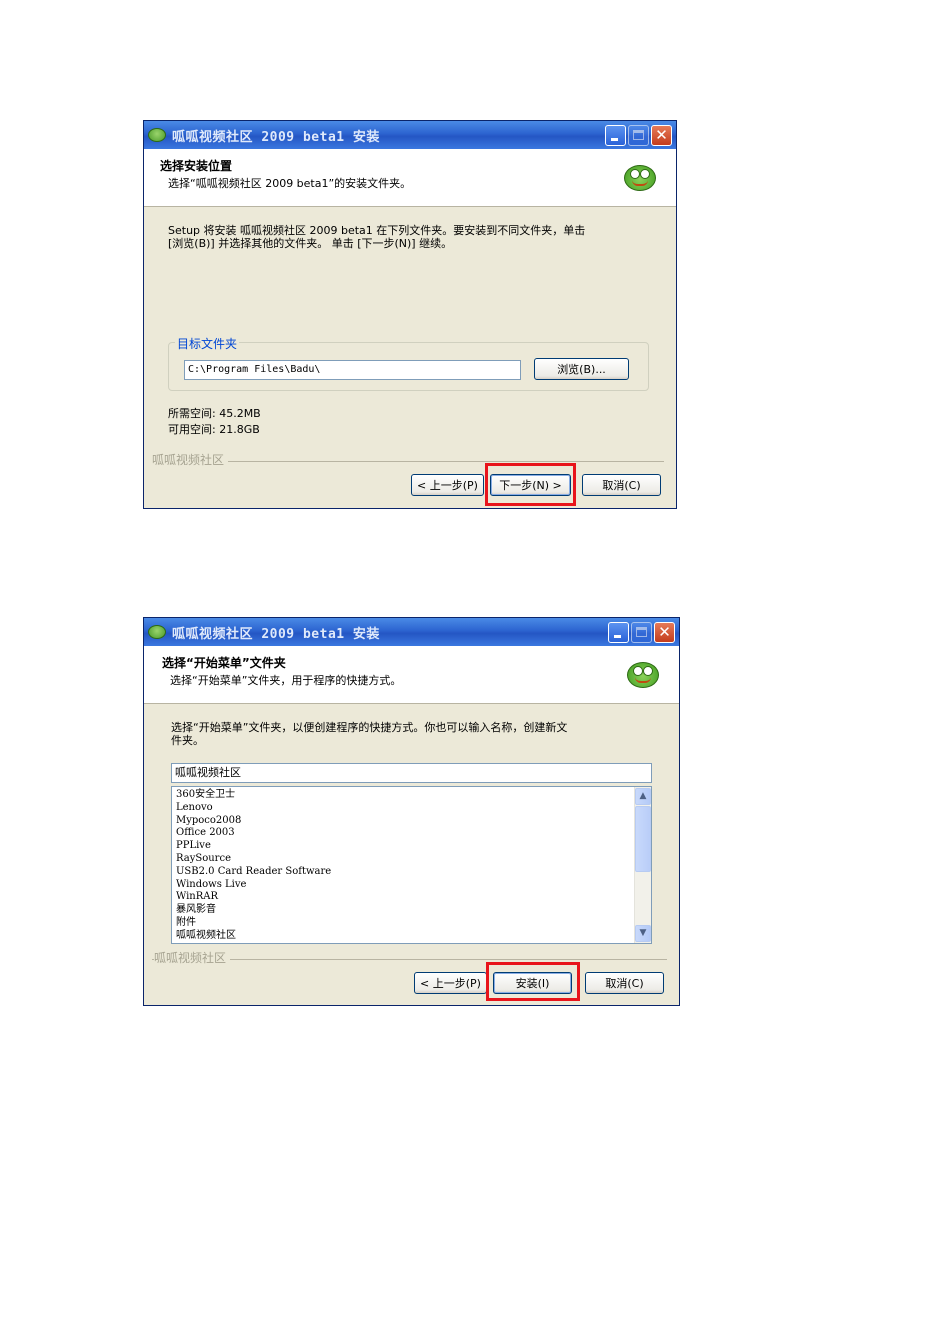 This screenshot has width=950, height=1344. What do you see at coordinates (643, 839) in the screenshot?
I see `scroll-thumb` at bounding box center [643, 839].